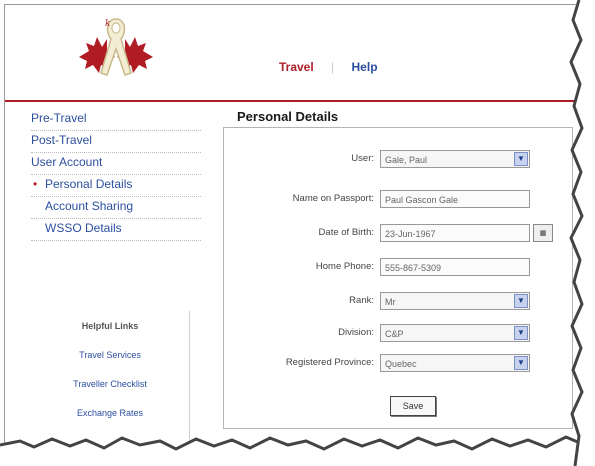 This screenshot has width=595, height=466. What do you see at coordinates (455, 363) in the screenshot?
I see `province-select: Quebec ▼` at bounding box center [455, 363].